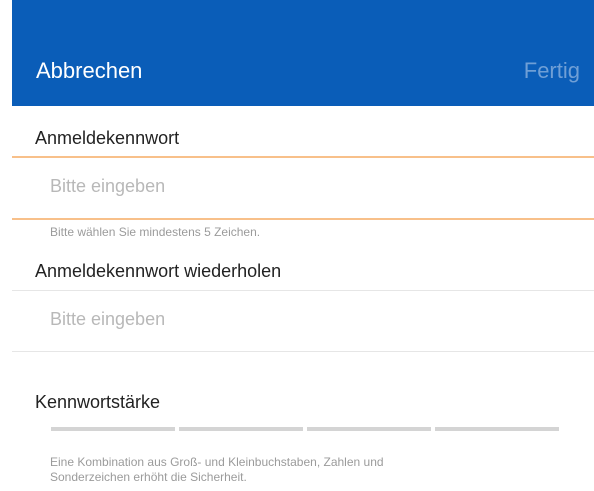 The height and width of the screenshot is (491, 594). Describe the element at coordinates (155, 232) in the screenshot. I see `password-hint: Bitte wählen Sie mindestens 5 Zeichen.` at that location.